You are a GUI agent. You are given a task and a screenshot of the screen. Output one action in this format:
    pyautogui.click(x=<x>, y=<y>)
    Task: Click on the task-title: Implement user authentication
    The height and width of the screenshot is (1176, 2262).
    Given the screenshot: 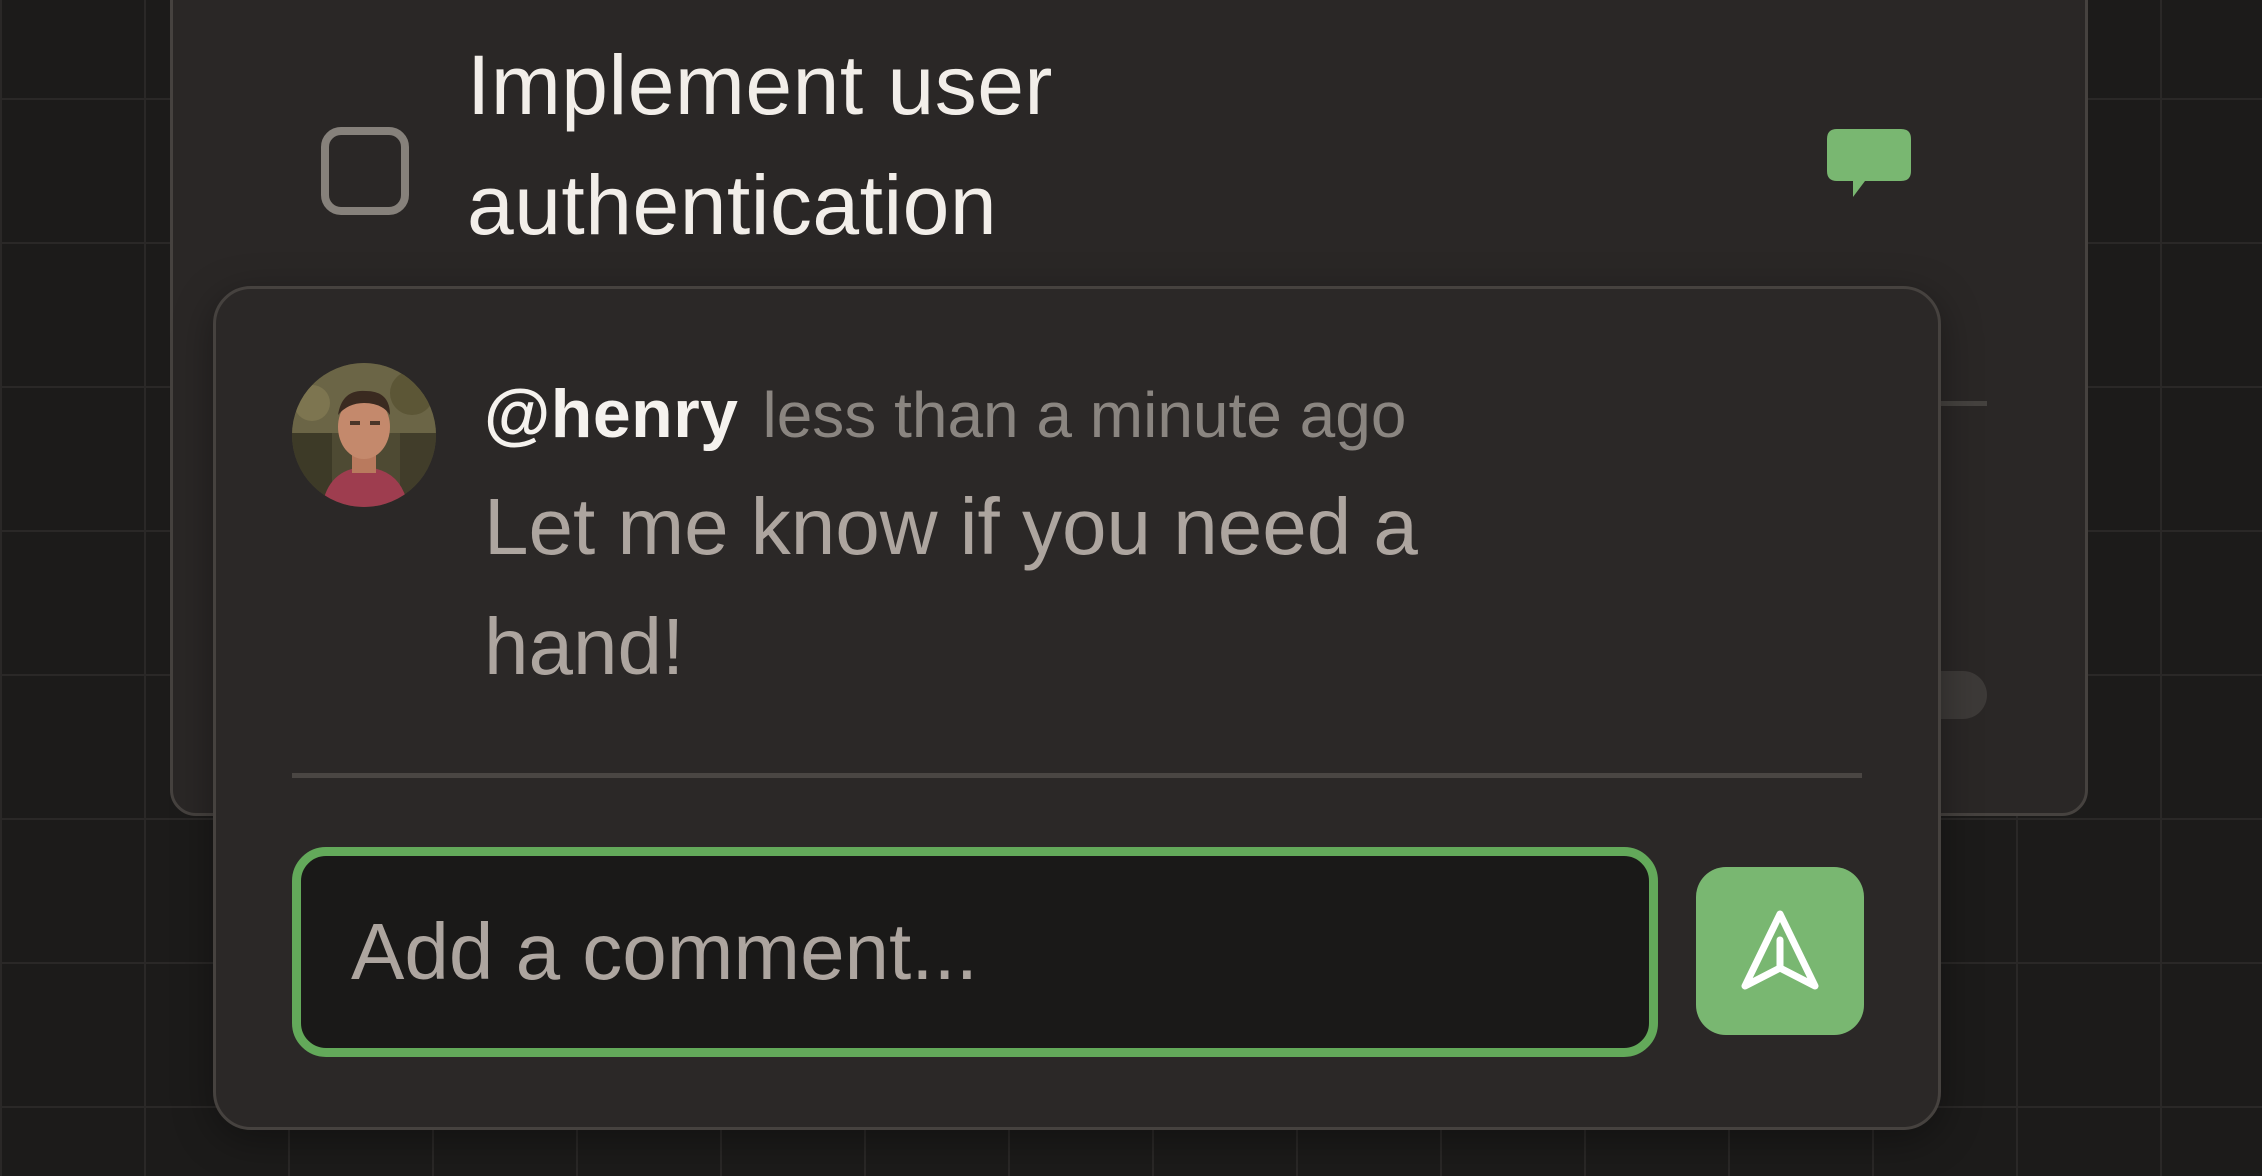 What is the action you would take?
    pyautogui.click(x=760, y=145)
    